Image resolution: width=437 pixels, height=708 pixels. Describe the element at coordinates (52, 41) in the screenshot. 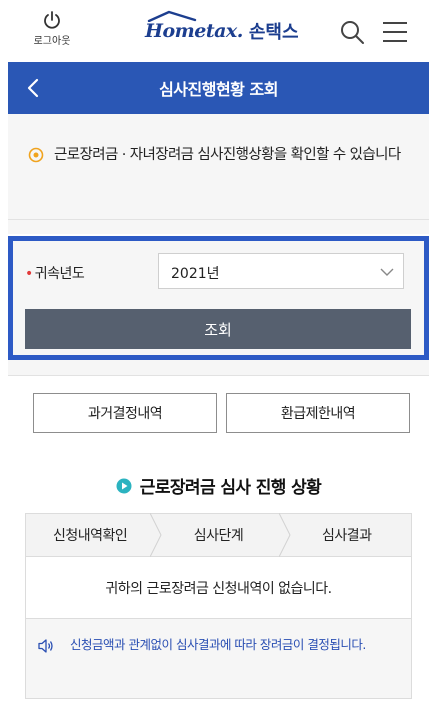

I see `logout-label: 로그아웃` at that location.